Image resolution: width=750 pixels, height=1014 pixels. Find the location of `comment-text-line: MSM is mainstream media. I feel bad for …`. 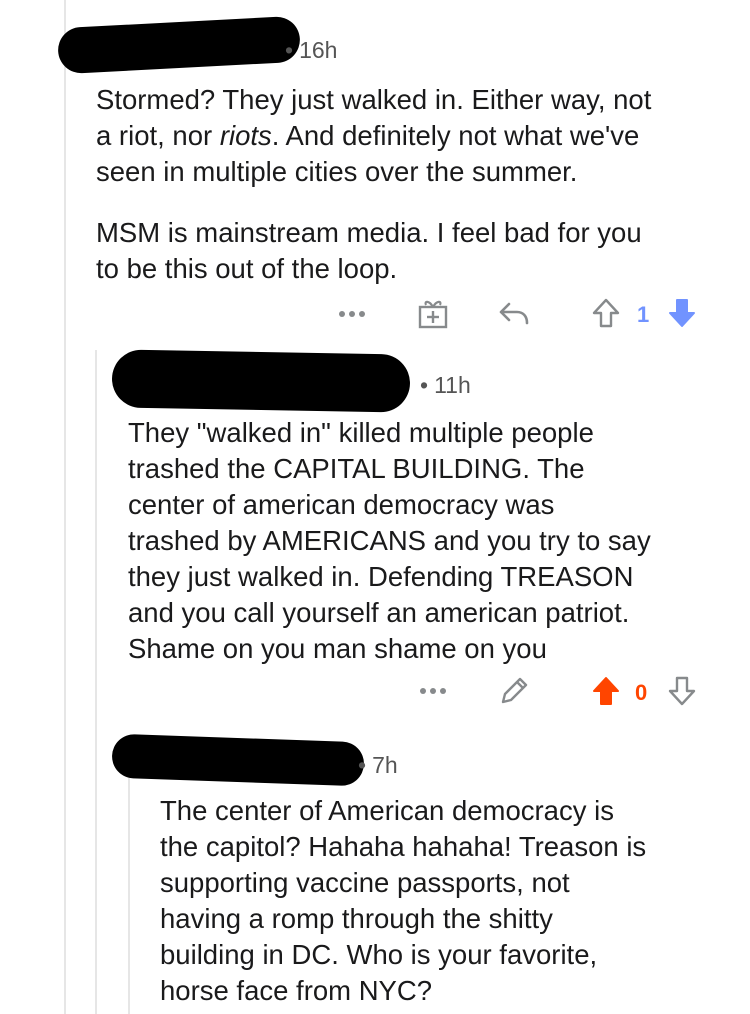

comment-text-line: MSM is mainstream media. I feel bad for … is located at coordinates (369, 232).